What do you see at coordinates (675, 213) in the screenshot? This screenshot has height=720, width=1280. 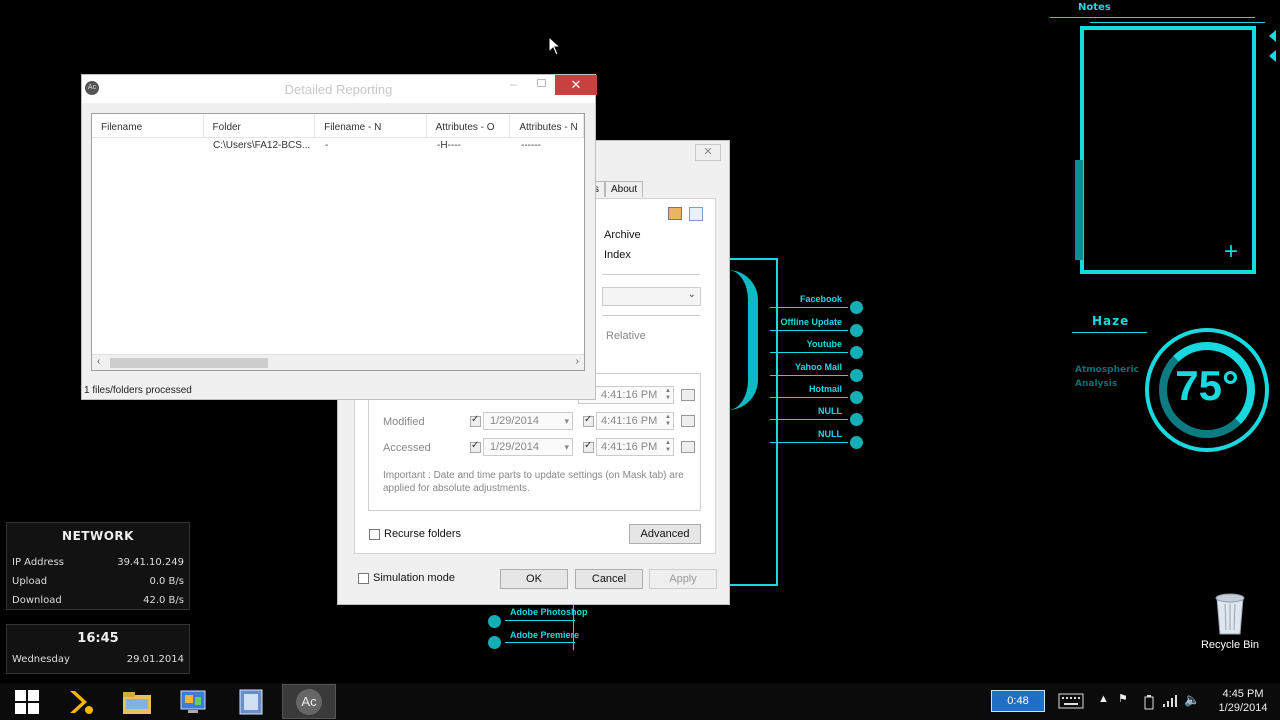 I see `copy-icon` at bounding box center [675, 213].